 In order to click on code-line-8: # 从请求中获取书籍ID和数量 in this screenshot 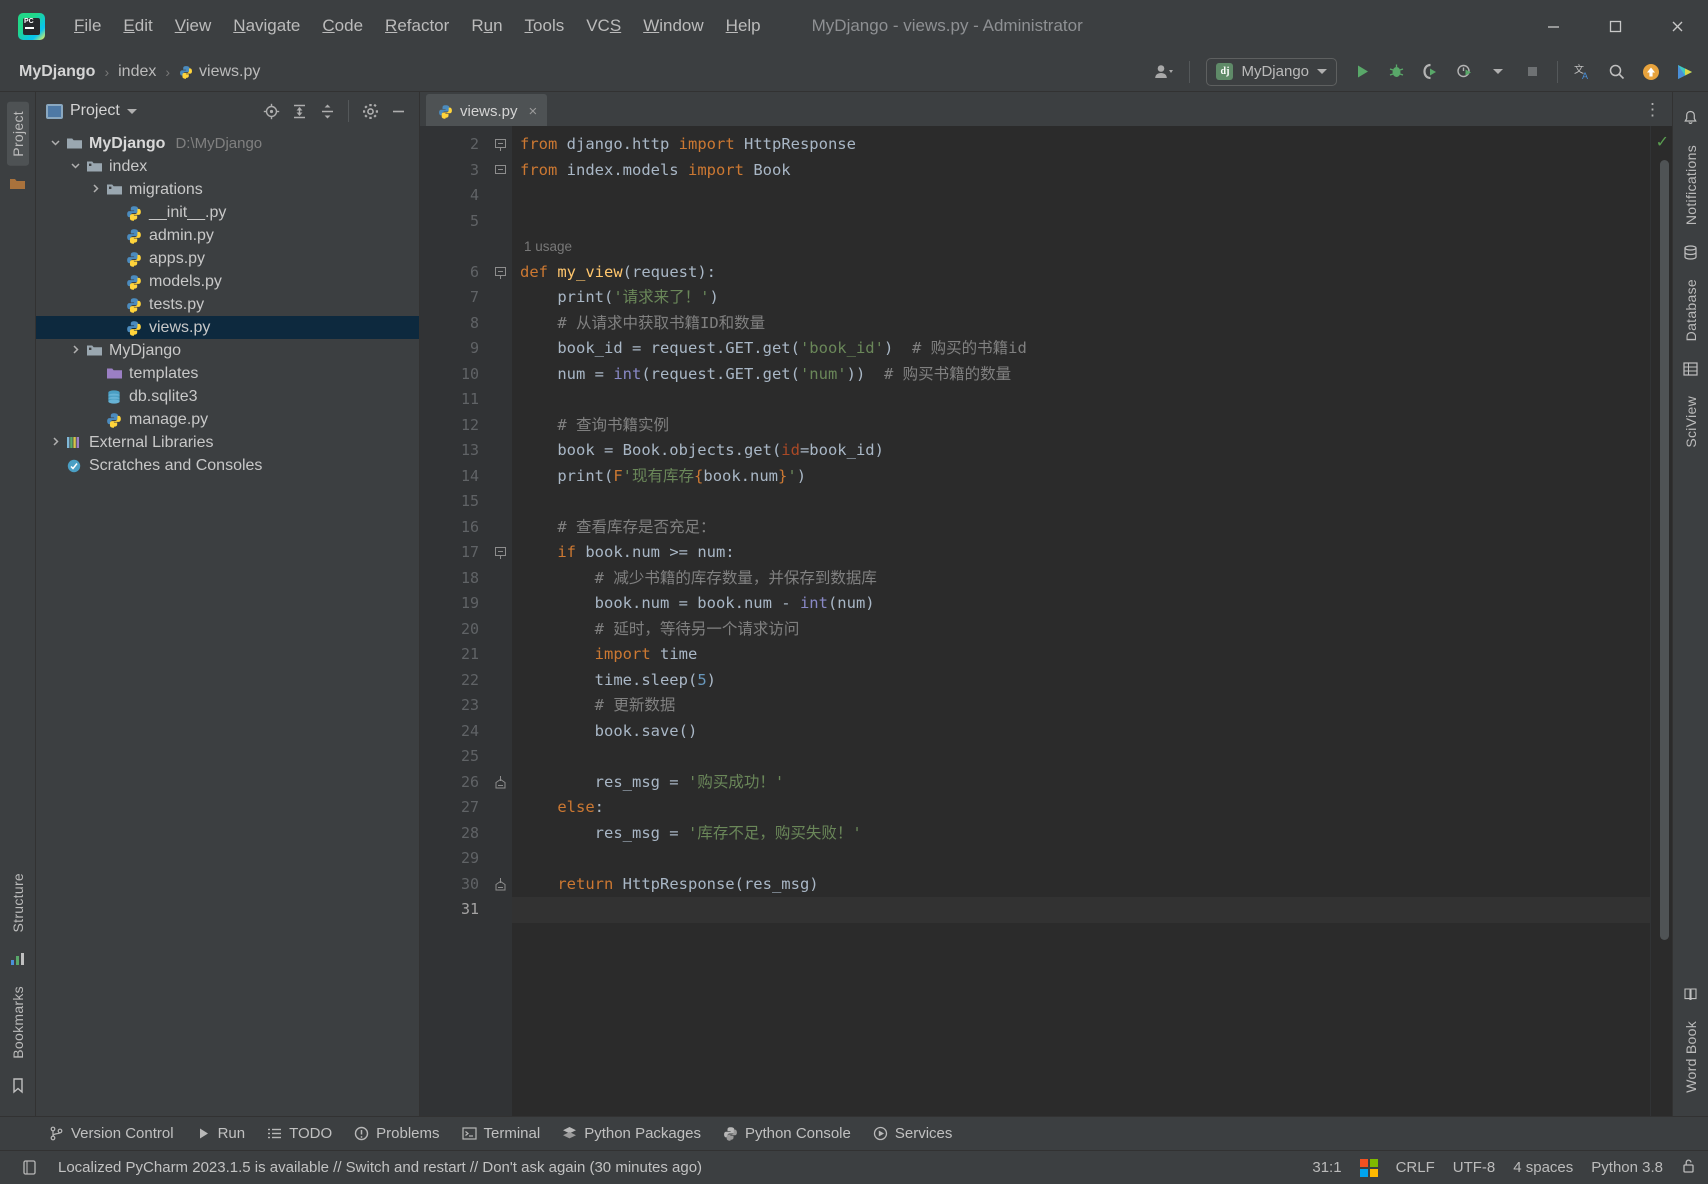, I will do `click(1081, 324)`.